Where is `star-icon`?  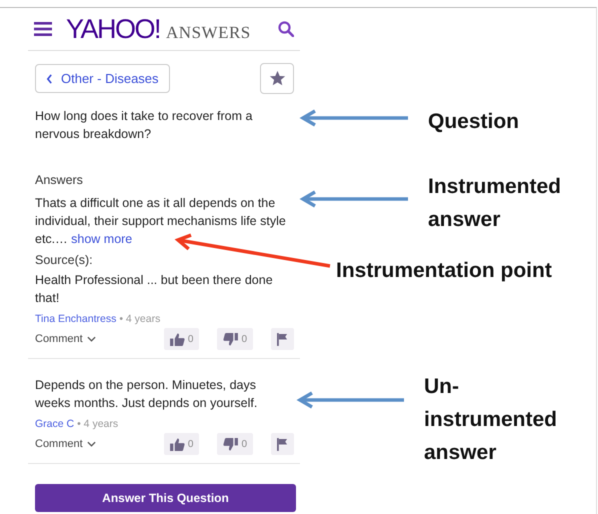 star-icon is located at coordinates (277, 78).